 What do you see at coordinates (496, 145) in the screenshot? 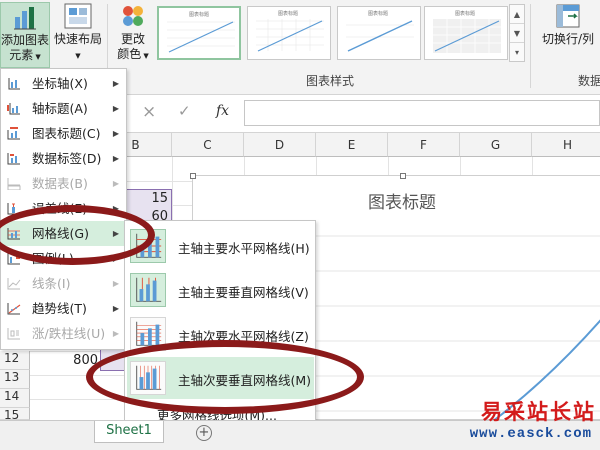
I see `column-header-g: G` at bounding box center [496, 145].